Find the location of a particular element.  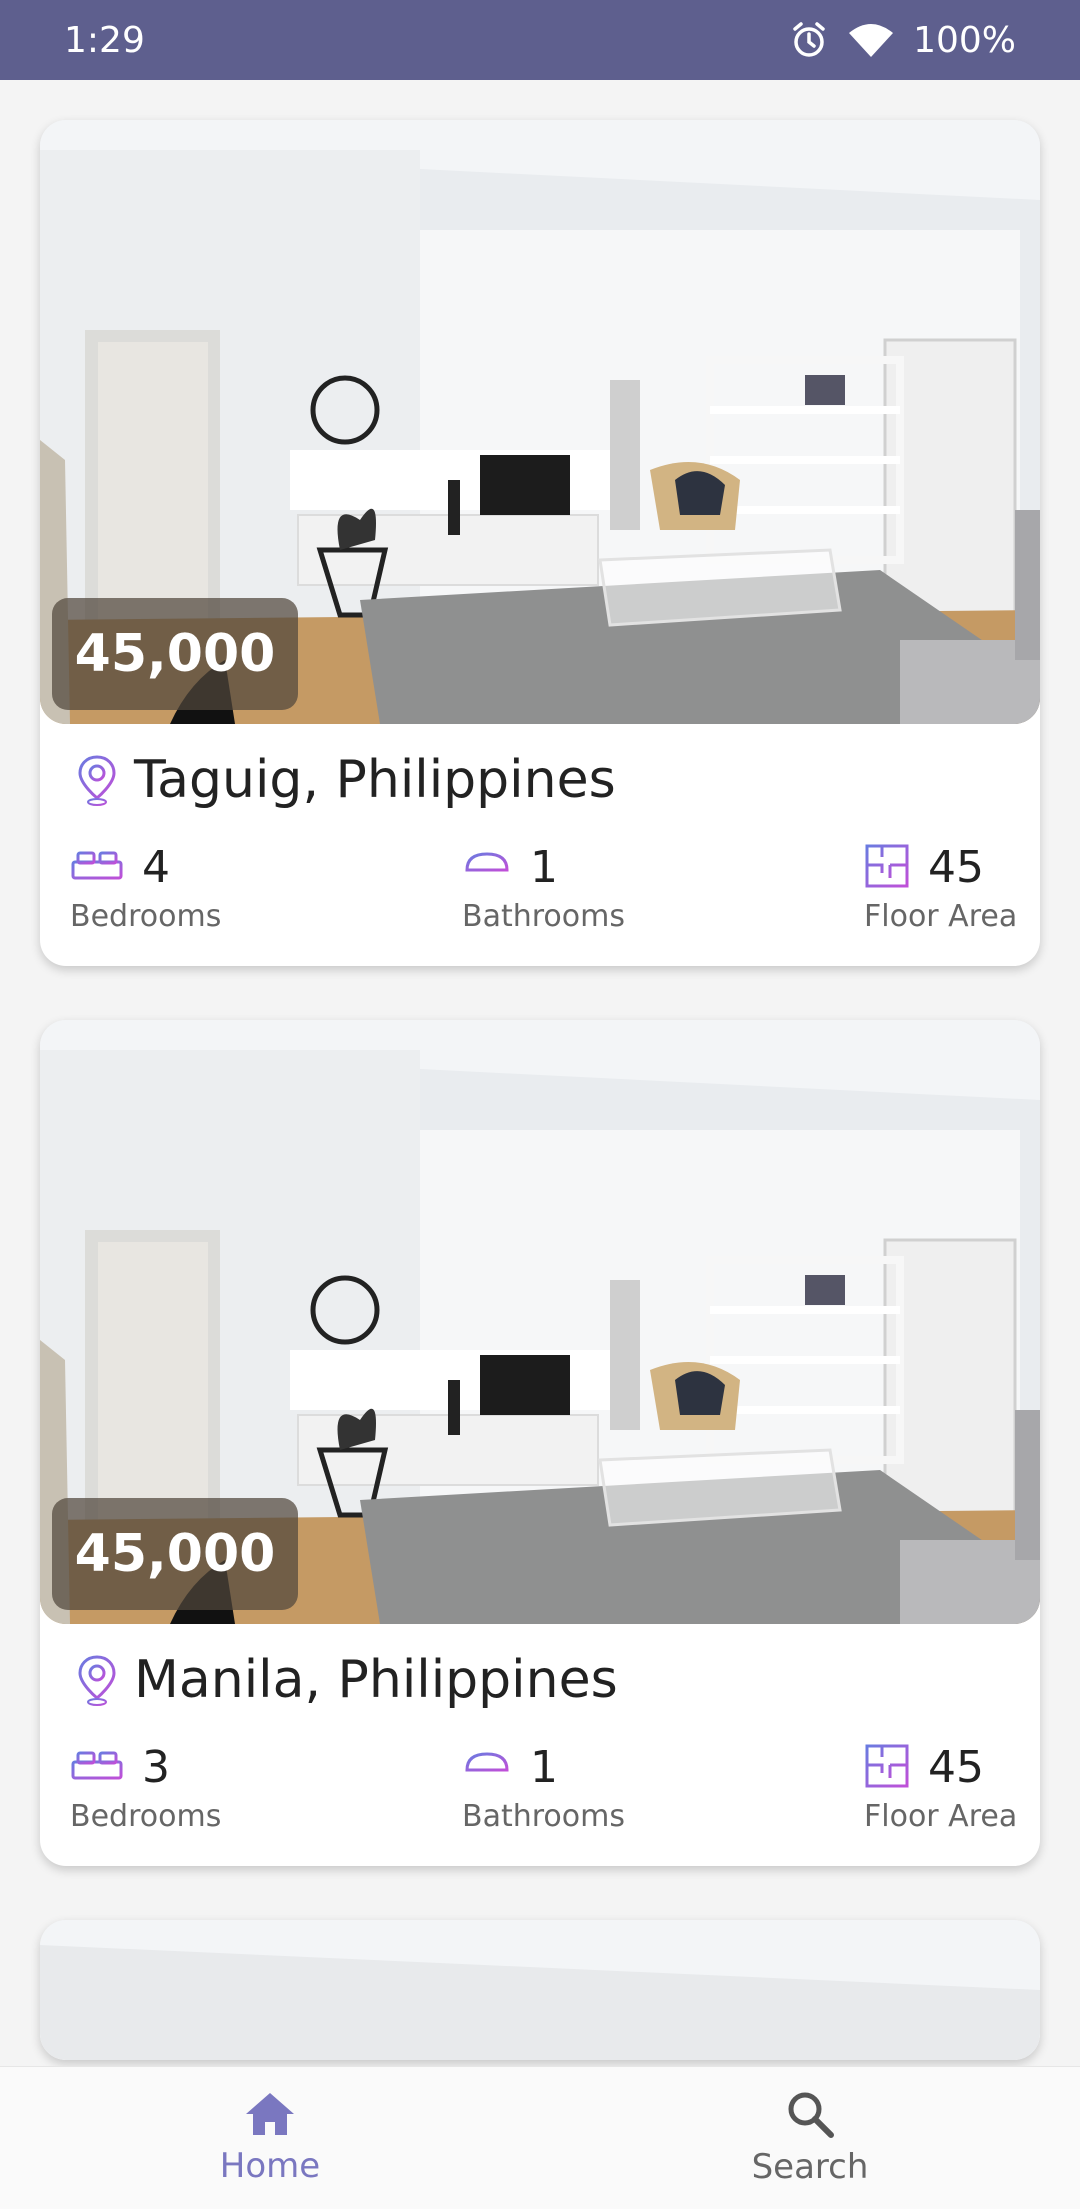

bedrooms-count: 4 is located at coordinates (156, 867).